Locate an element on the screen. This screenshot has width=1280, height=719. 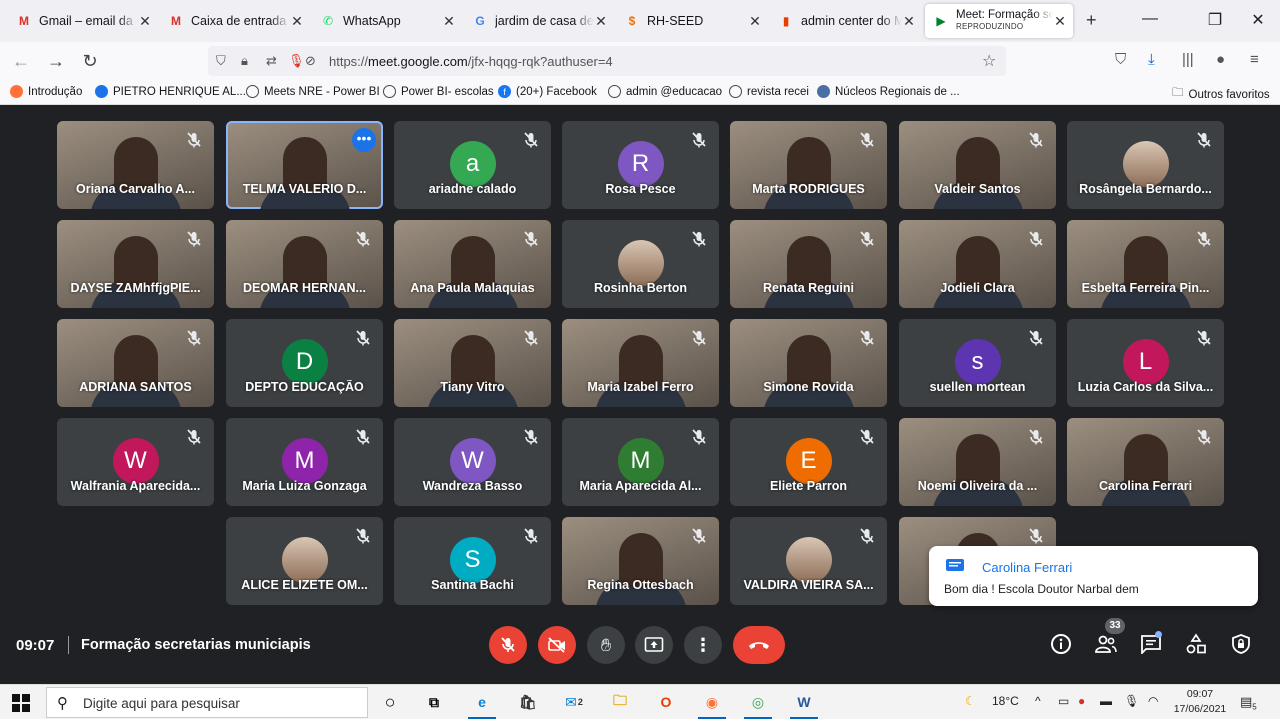
present-button is located at coordinates (654, 645).